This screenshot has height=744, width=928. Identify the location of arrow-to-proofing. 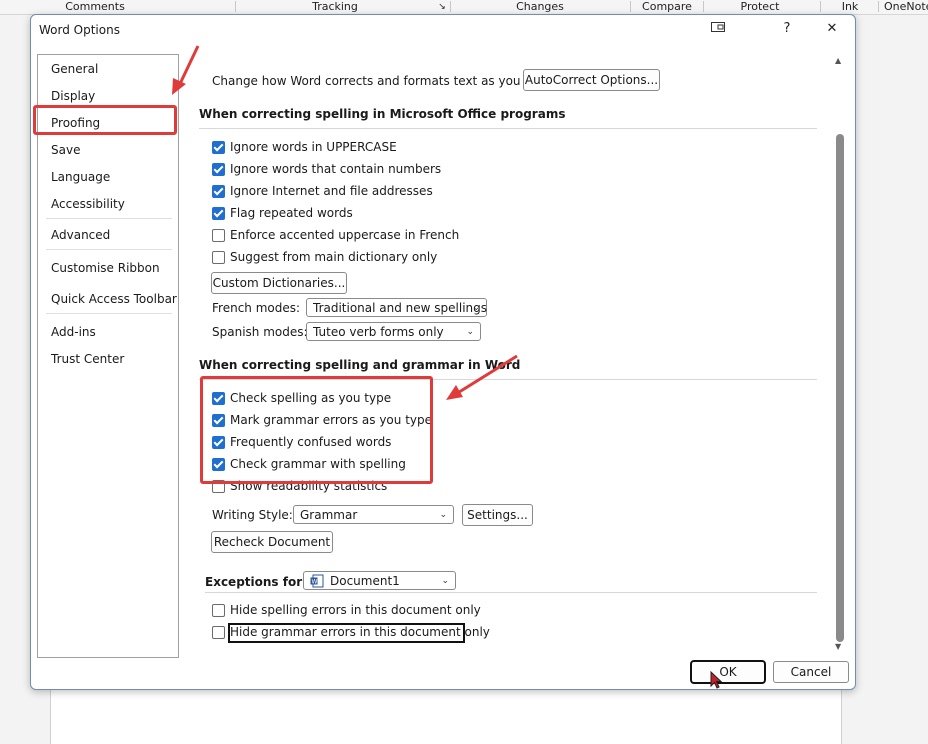
(186, 70).